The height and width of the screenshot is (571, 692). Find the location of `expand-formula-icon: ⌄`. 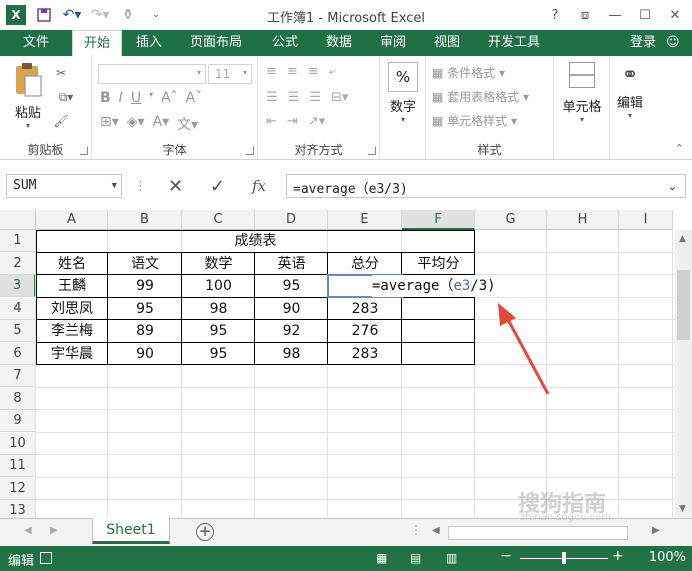

expand-formula-icon: ⌄ is located at coordinates (672, 186).